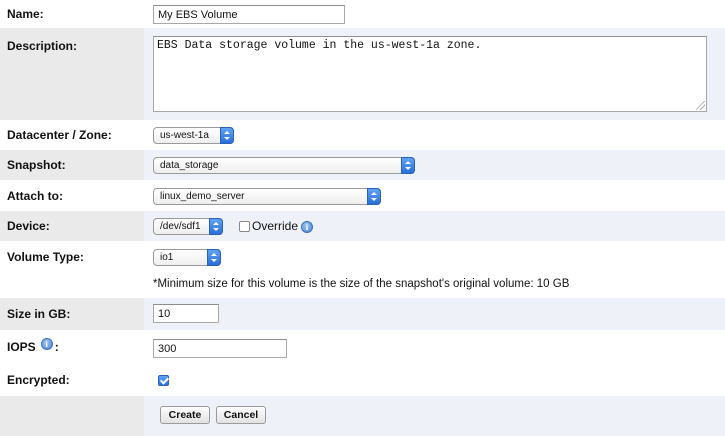 This screenshot has height=436, width=725. Describe the element at coordinates (362, 14) in the screenshot. I see `row-name: Name:` at that location.